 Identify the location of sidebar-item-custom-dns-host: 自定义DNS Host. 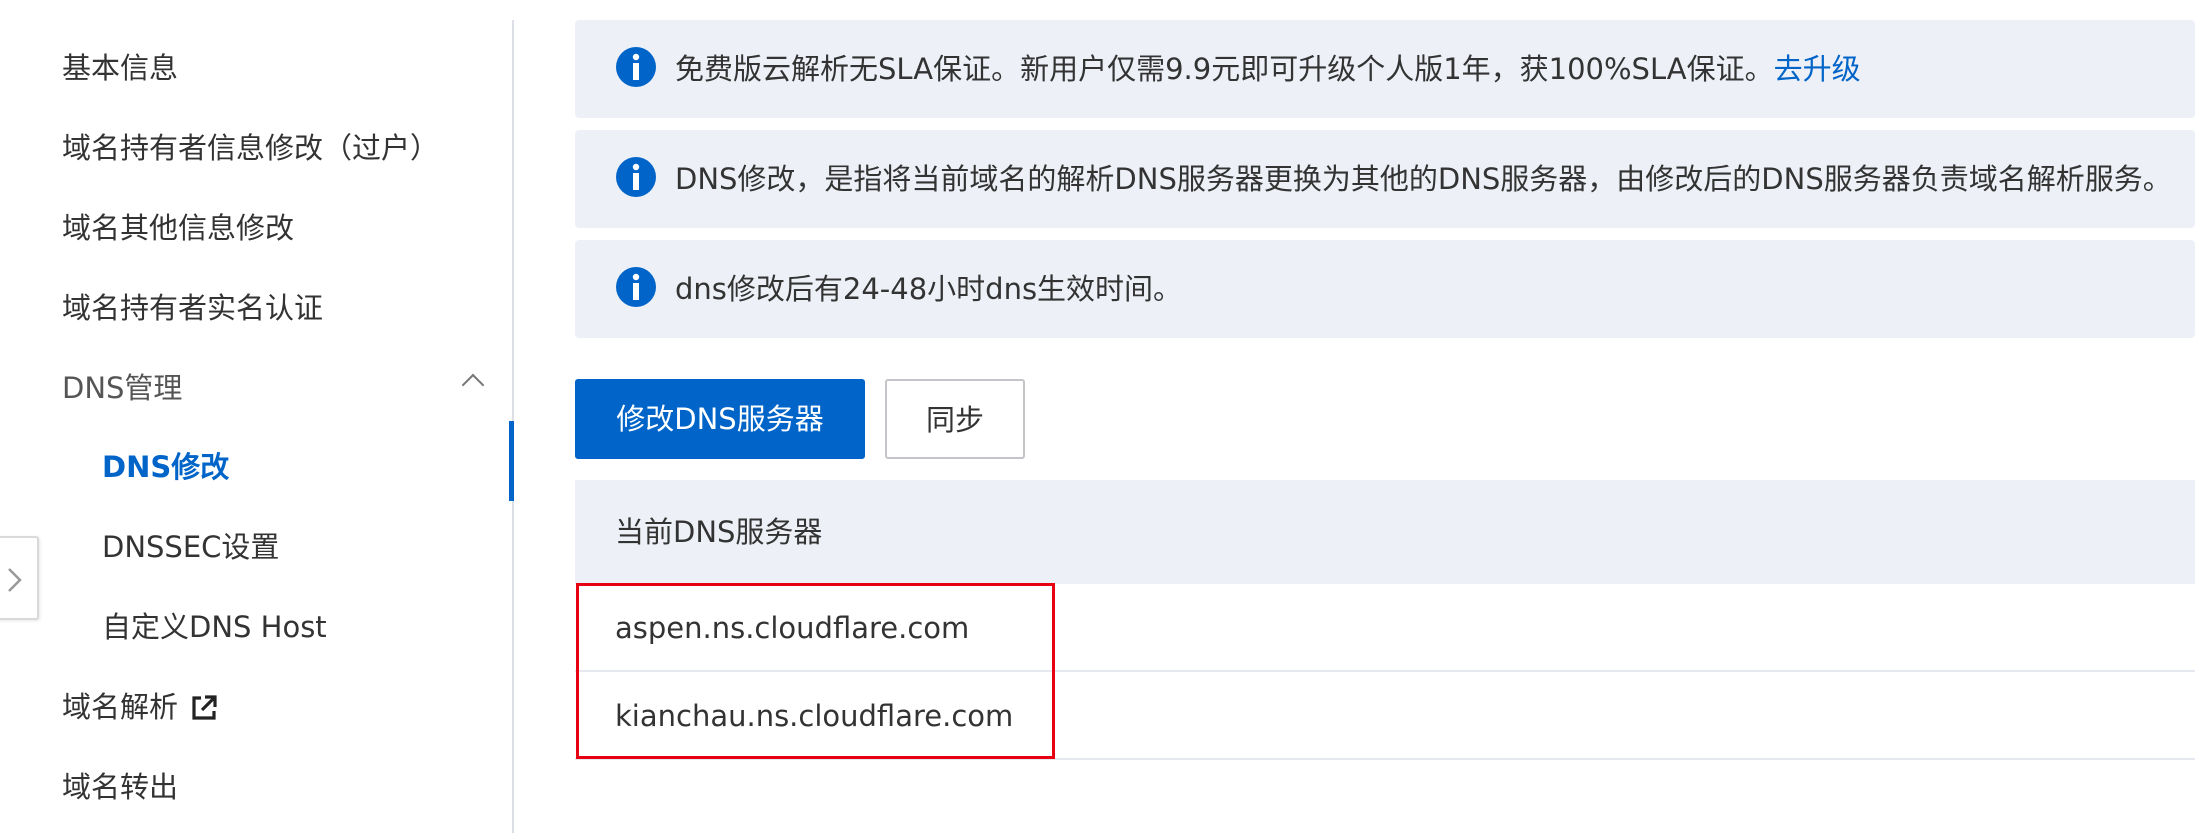
(214, 627).